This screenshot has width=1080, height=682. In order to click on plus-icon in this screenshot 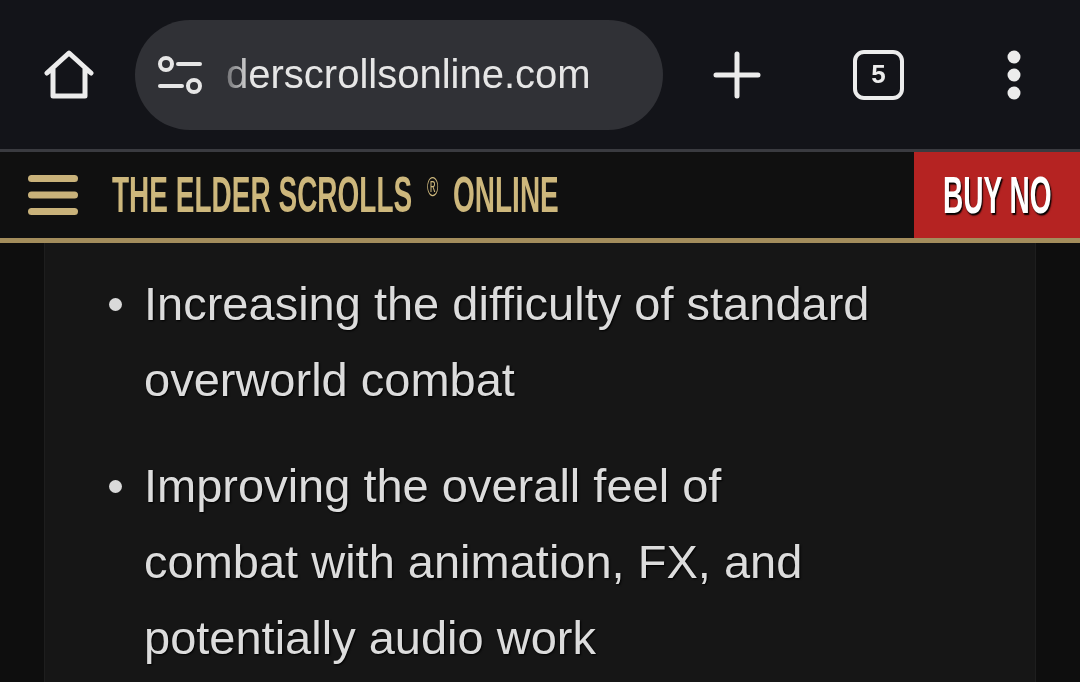, I will do `click(737, 74)`.